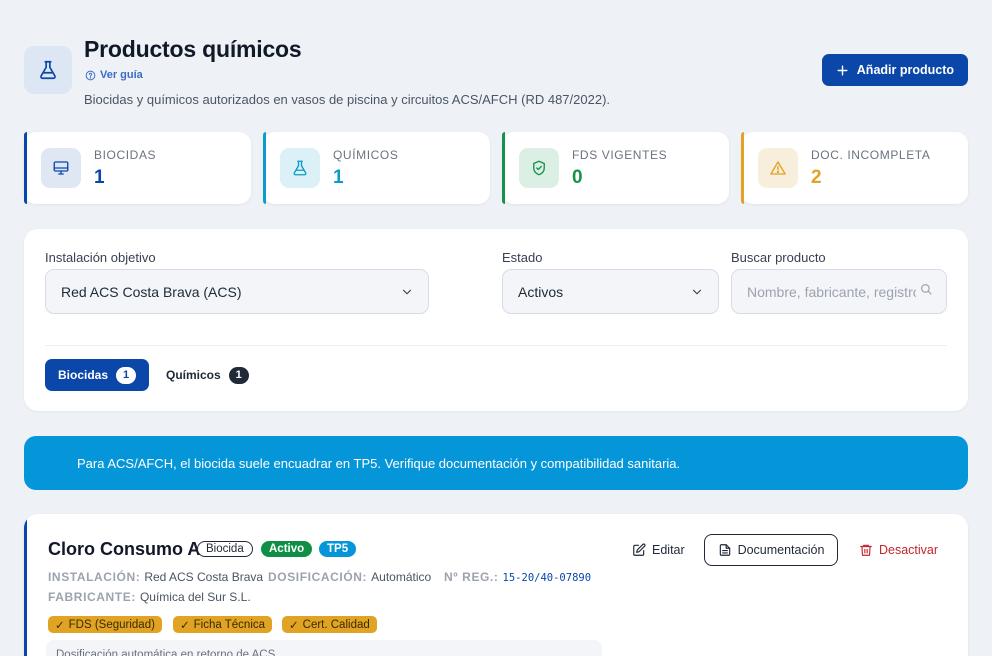 This screenshot has height=656, width=992. Describe the element at coordinates (125, 155) in the screenshot. I see `stat-label: BIOCIDAS` at that location.